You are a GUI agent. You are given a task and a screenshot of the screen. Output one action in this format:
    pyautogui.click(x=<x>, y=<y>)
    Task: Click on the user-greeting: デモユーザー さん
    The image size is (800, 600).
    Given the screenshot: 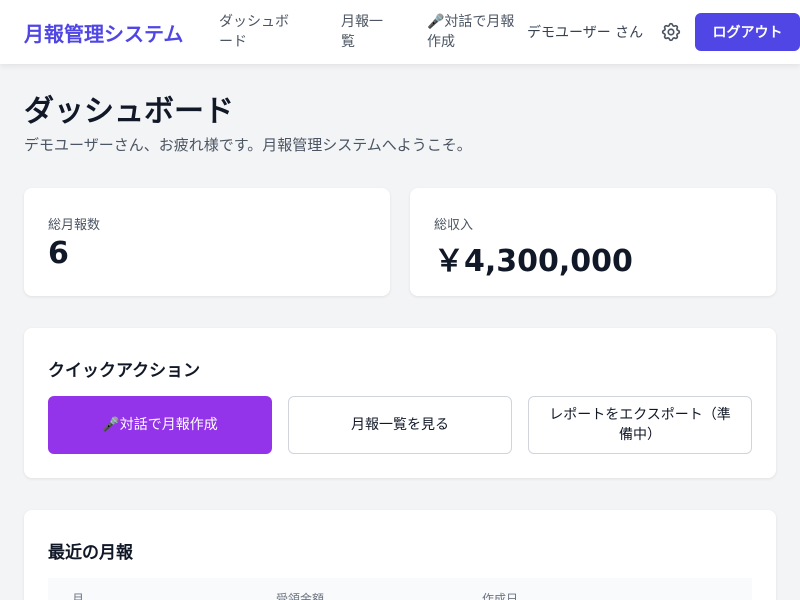 What is the action you would take?
    pyautogui.click(x=585, y=33)
    